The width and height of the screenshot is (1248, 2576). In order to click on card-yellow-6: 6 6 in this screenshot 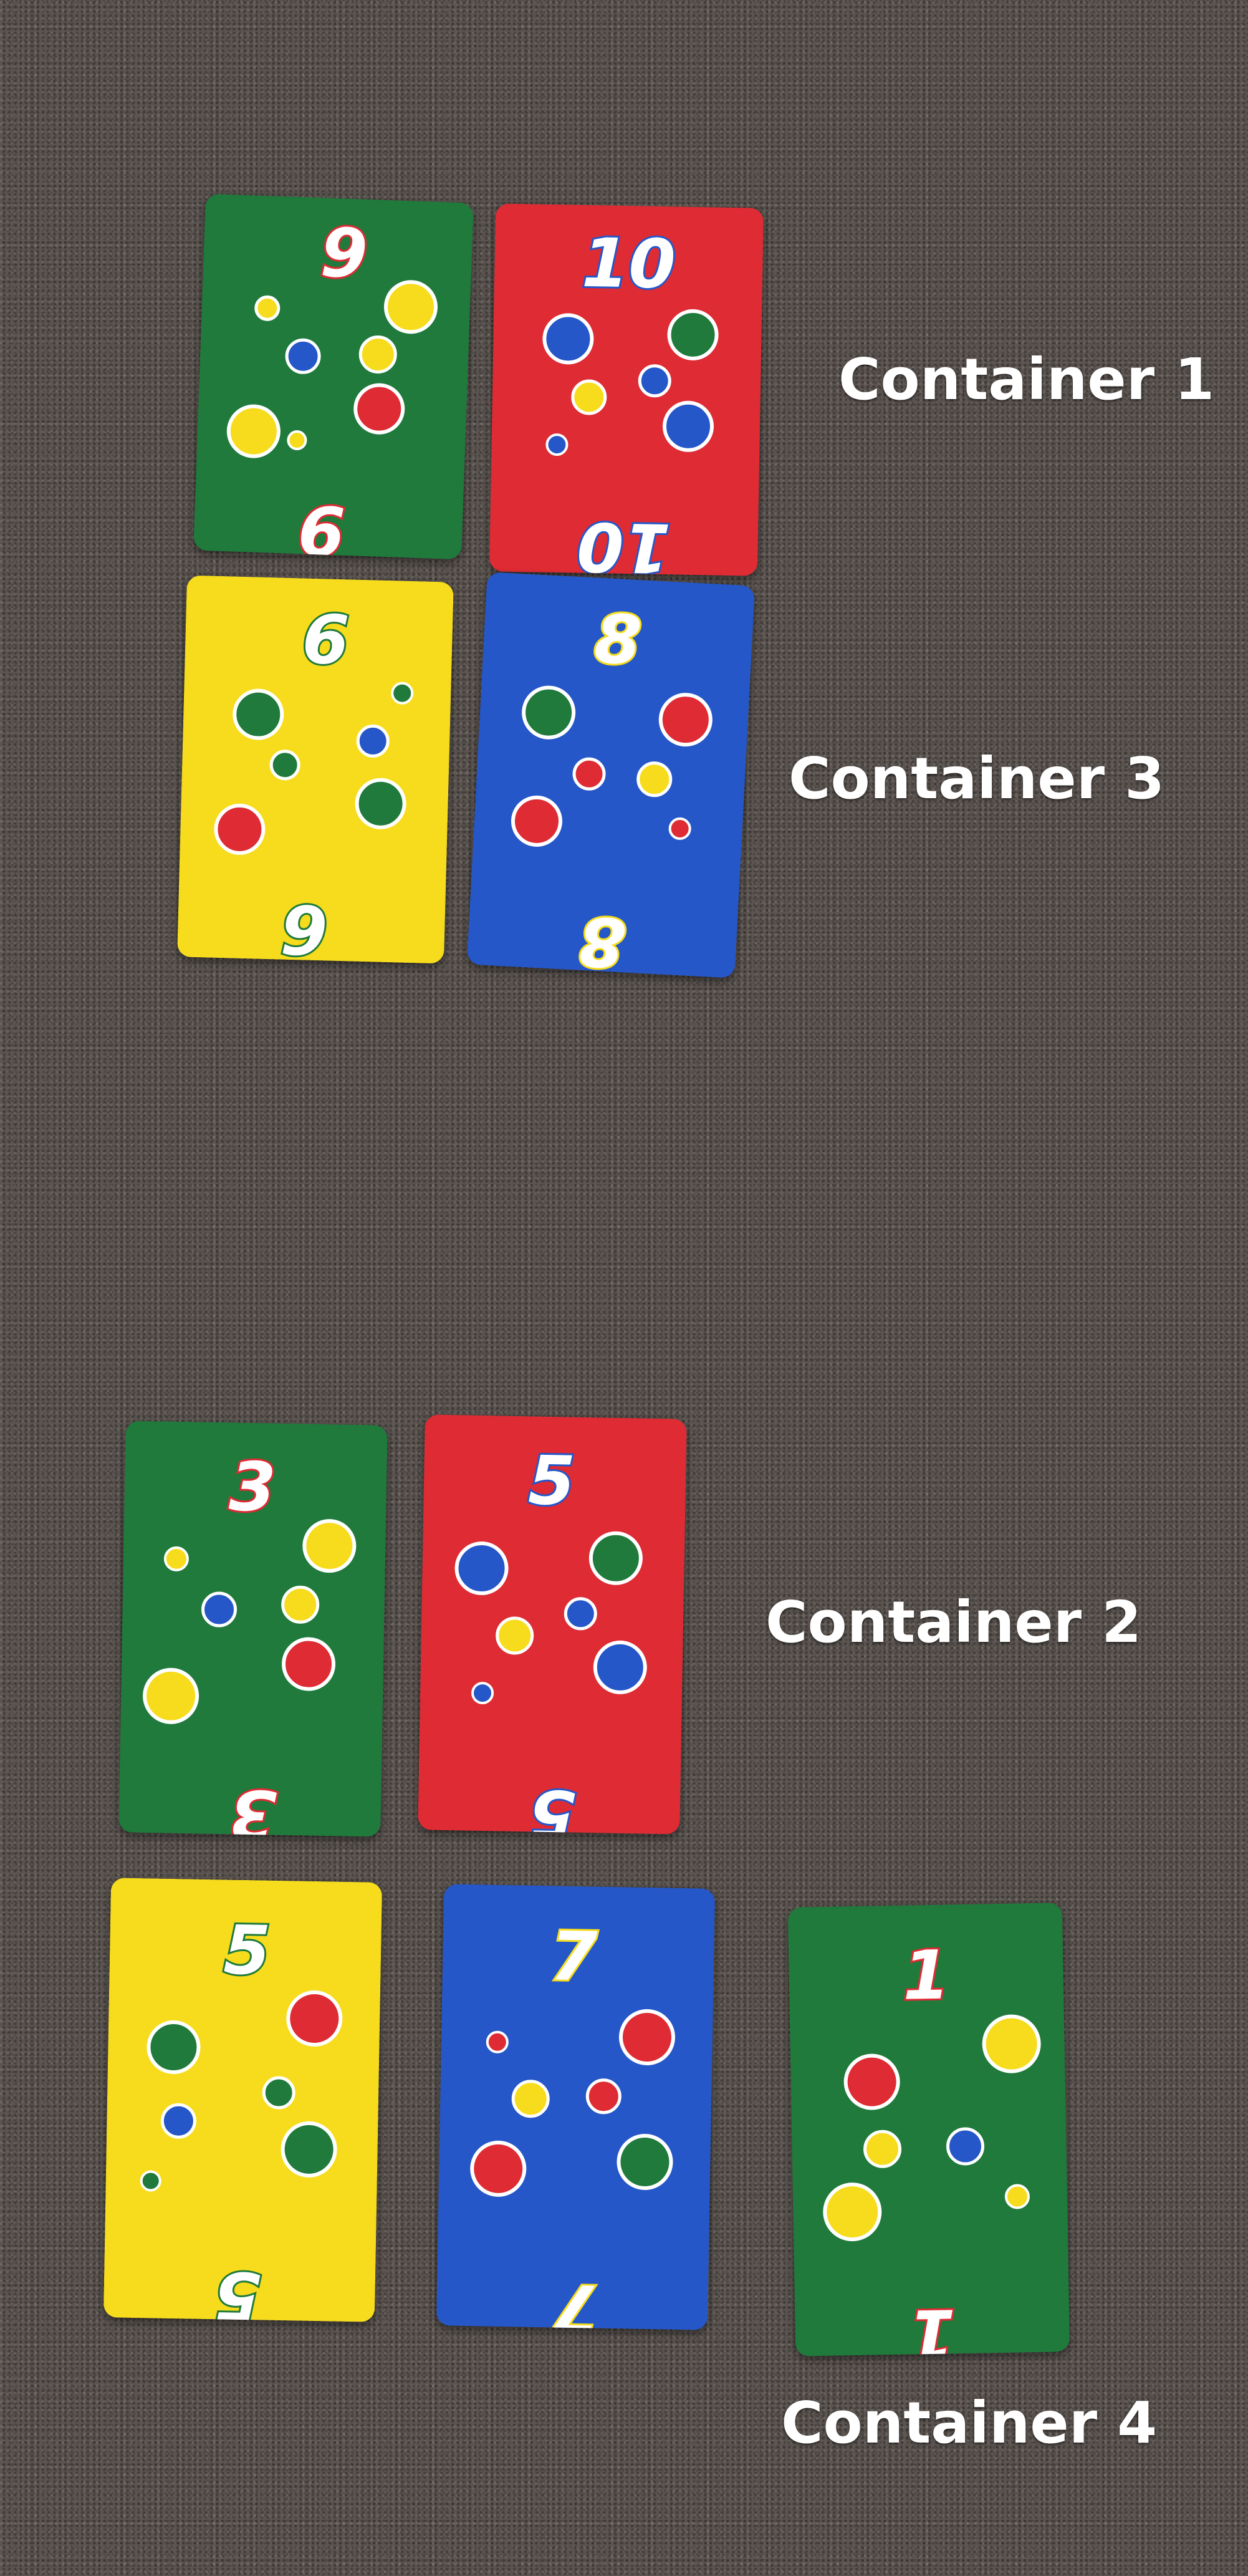, I will do `click(315, 770)`.